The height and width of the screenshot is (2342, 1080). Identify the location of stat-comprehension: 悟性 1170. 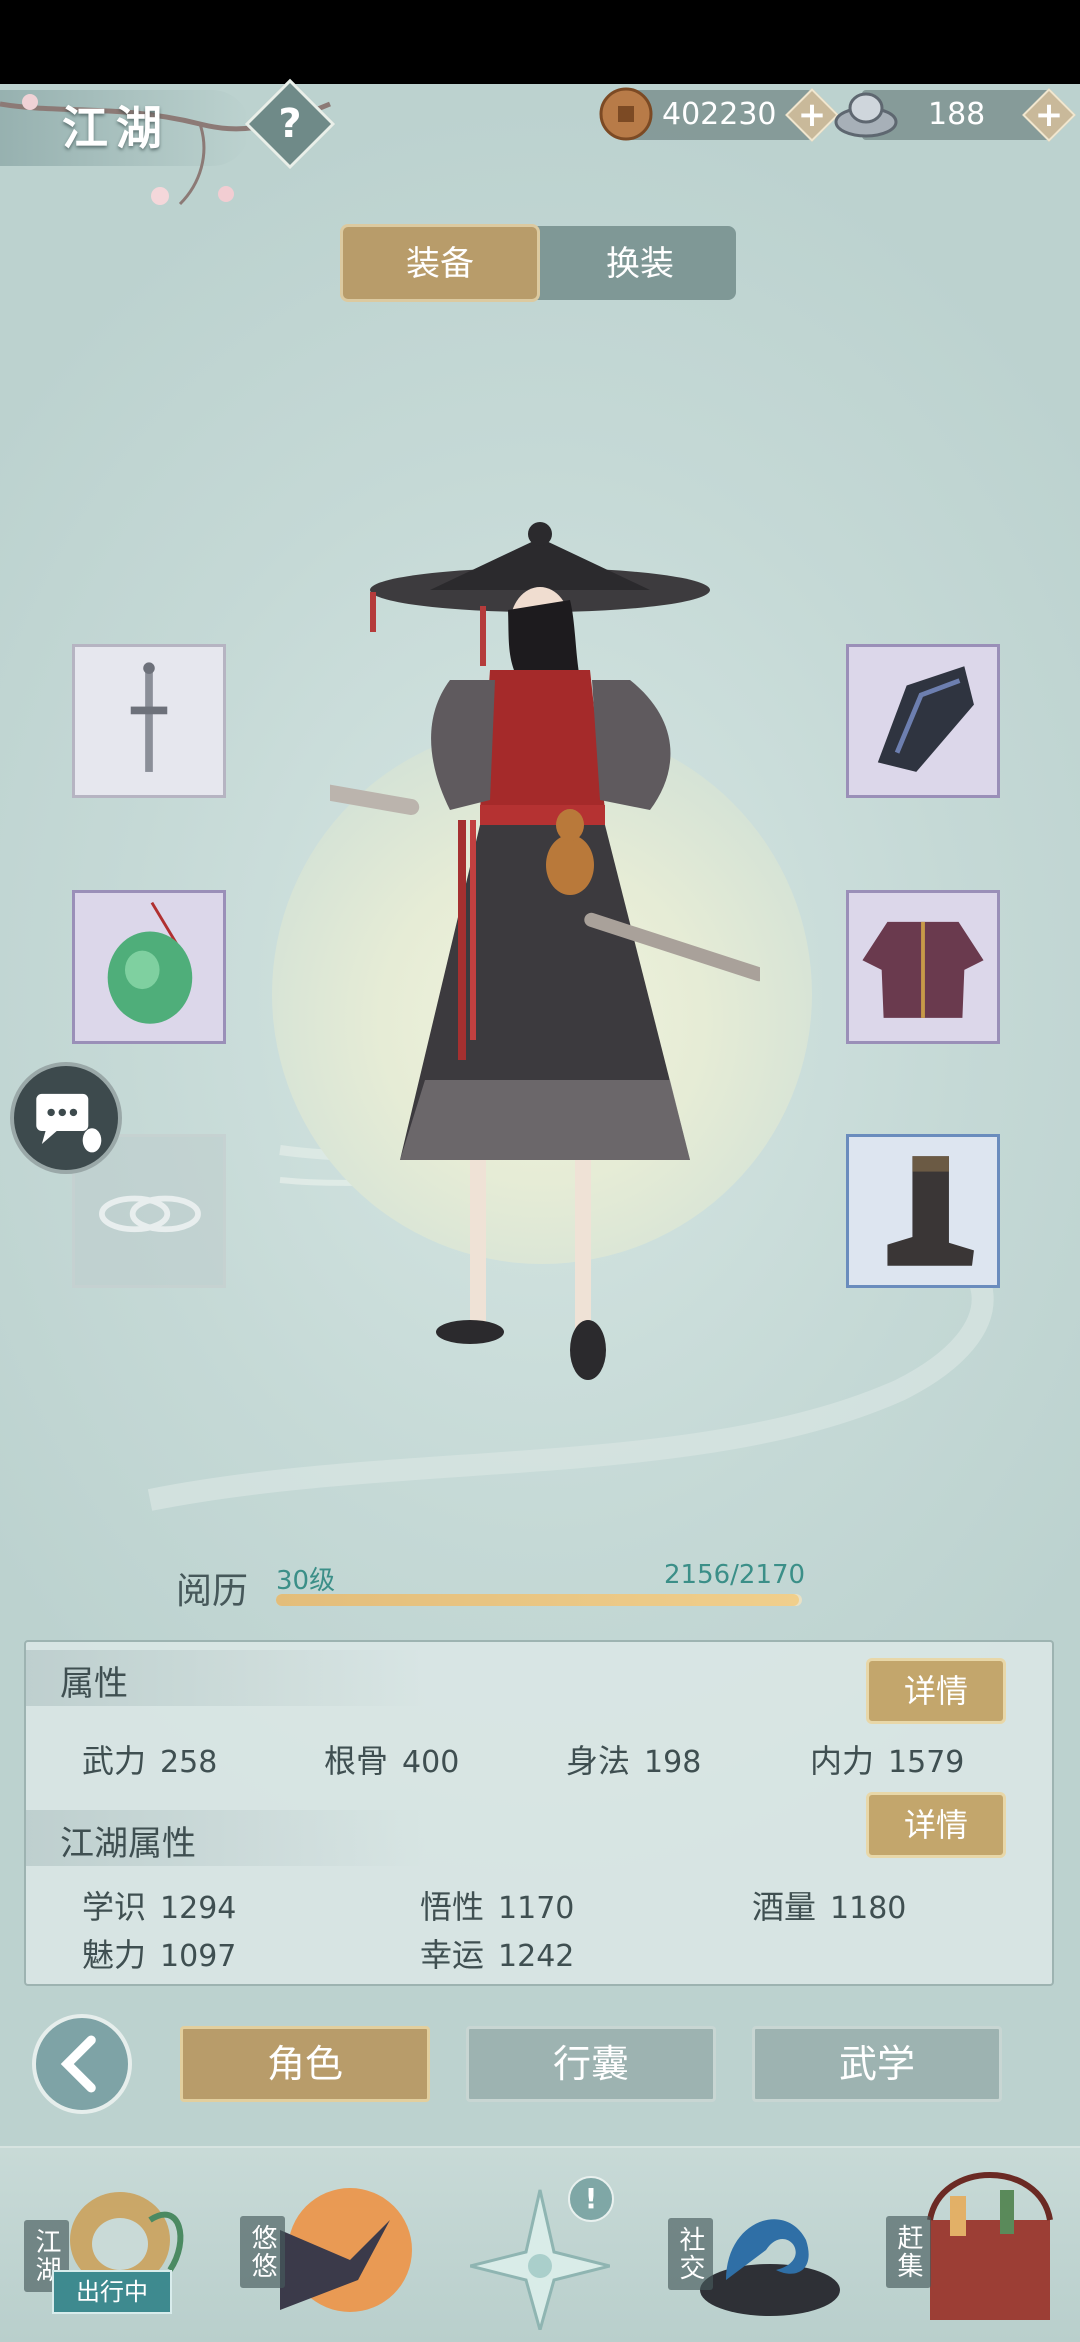
(497, 1905).